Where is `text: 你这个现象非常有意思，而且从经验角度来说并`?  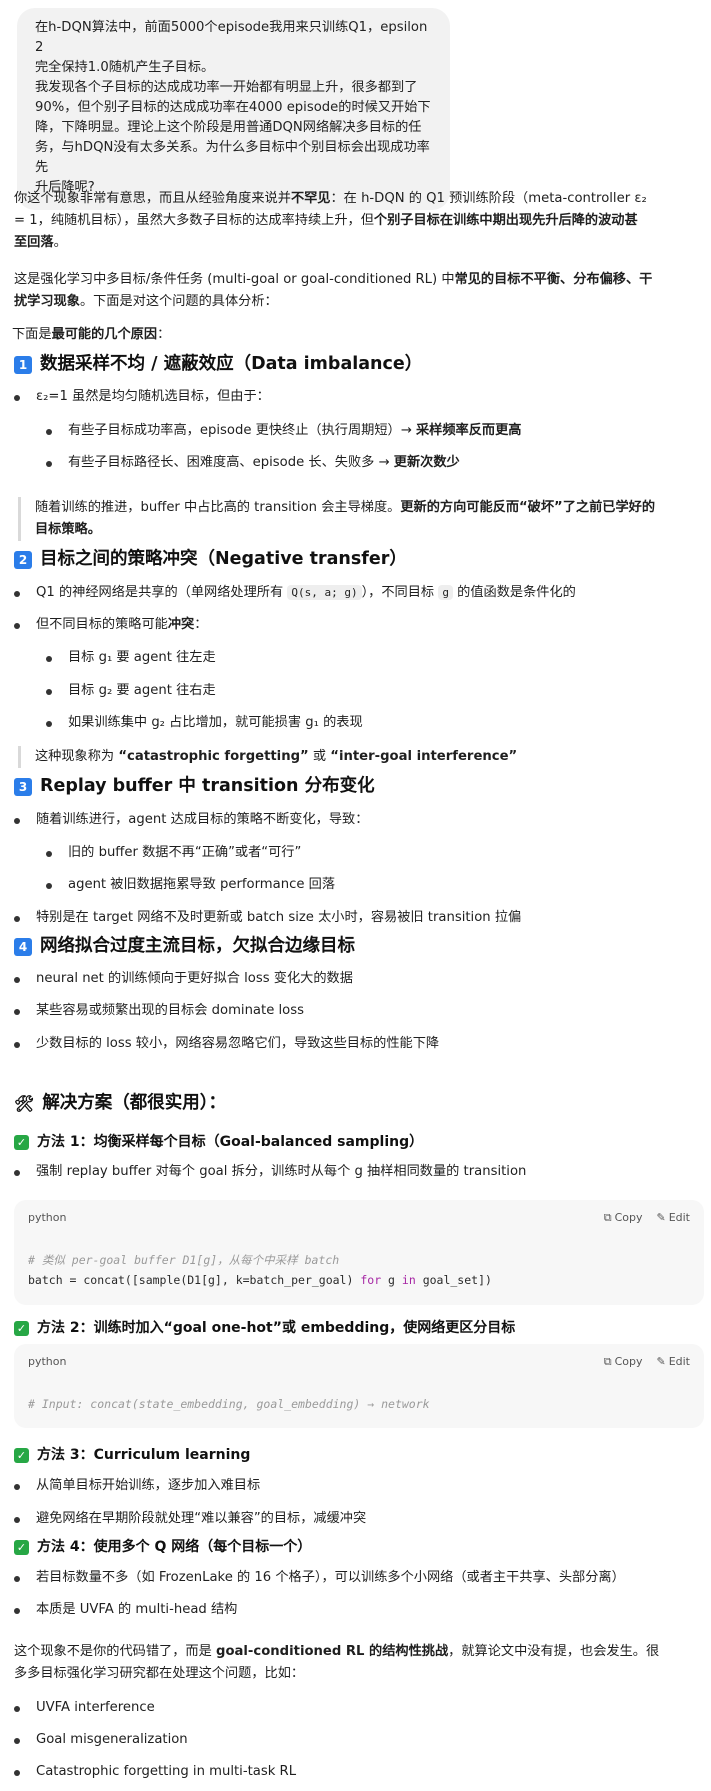 text: 你这个现象非常有意思，而且从经验角度来说并 is located at coordinates (152, 198).